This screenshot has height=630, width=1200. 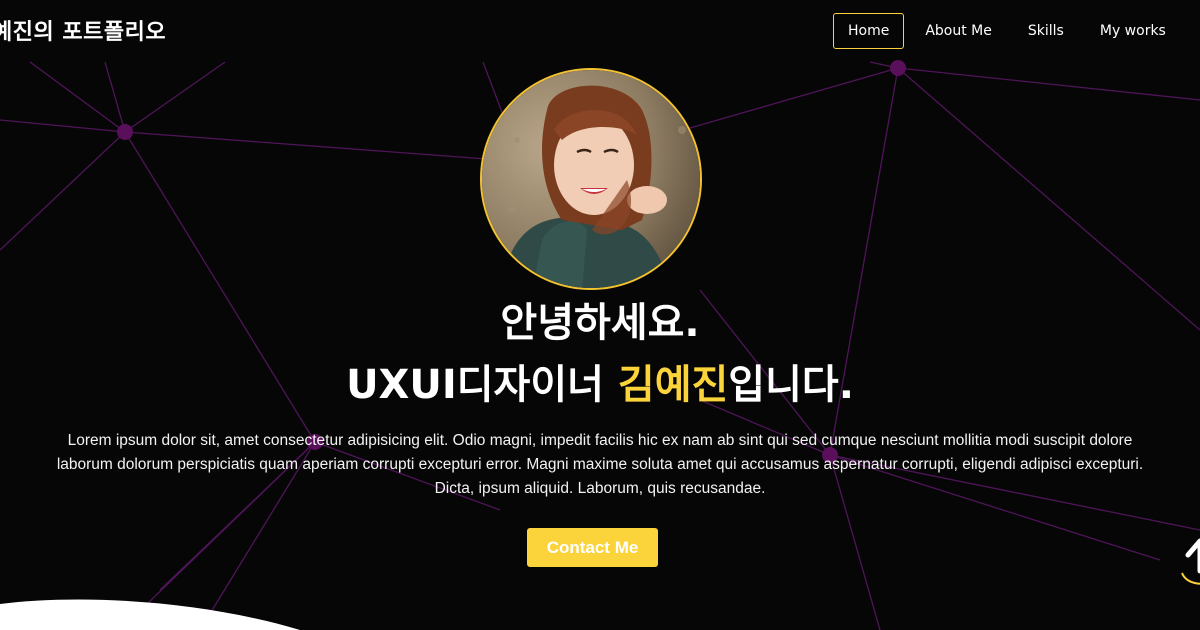 I want to click on profile-photo, so click(x=591, y=179).